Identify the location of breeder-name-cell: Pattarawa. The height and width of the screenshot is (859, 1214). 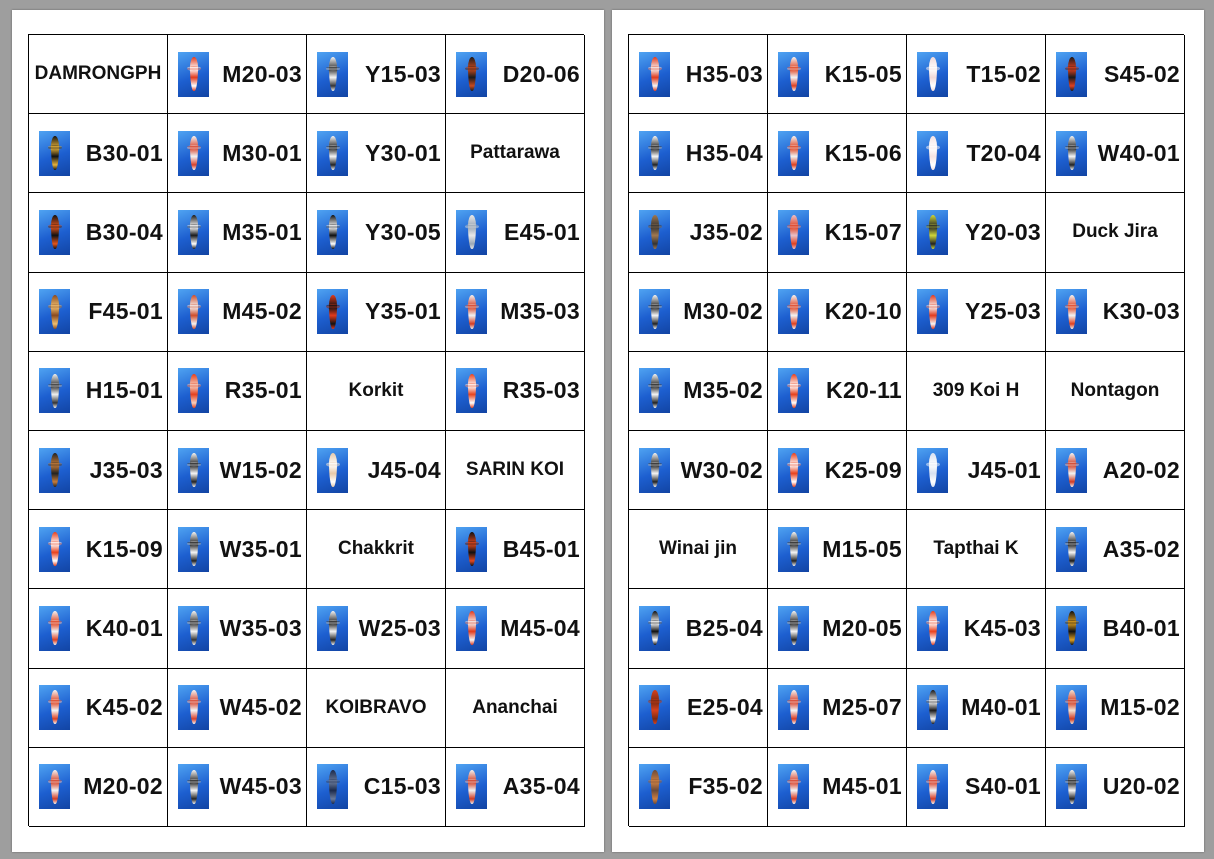
(515, 154).